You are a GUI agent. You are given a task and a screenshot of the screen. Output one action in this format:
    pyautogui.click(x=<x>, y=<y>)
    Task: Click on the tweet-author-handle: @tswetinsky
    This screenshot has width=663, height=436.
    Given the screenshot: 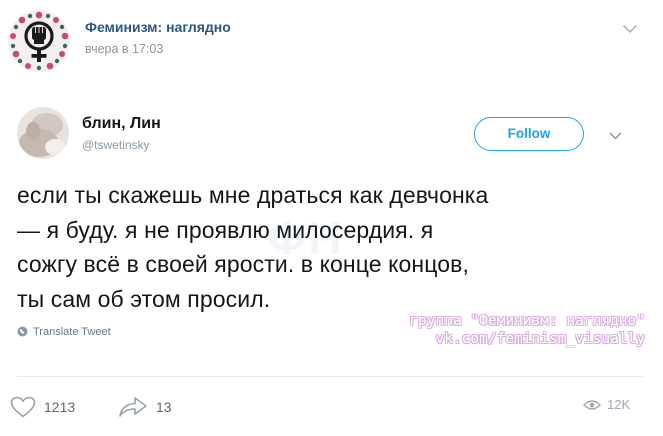 What is the action you would take?
    pyautogui.click(x=116, y=145)
    